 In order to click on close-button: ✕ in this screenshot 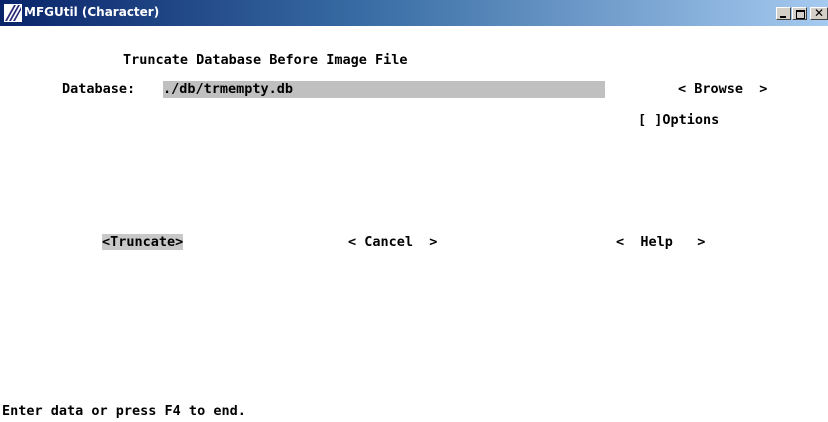, I will do `click(819, 13)`.